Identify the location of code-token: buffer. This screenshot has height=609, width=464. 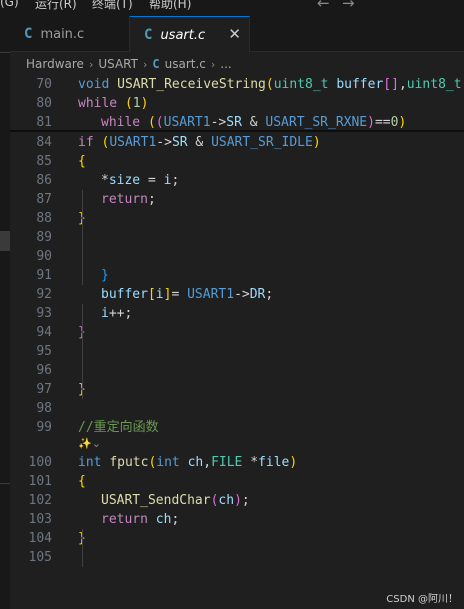
(124, 294).